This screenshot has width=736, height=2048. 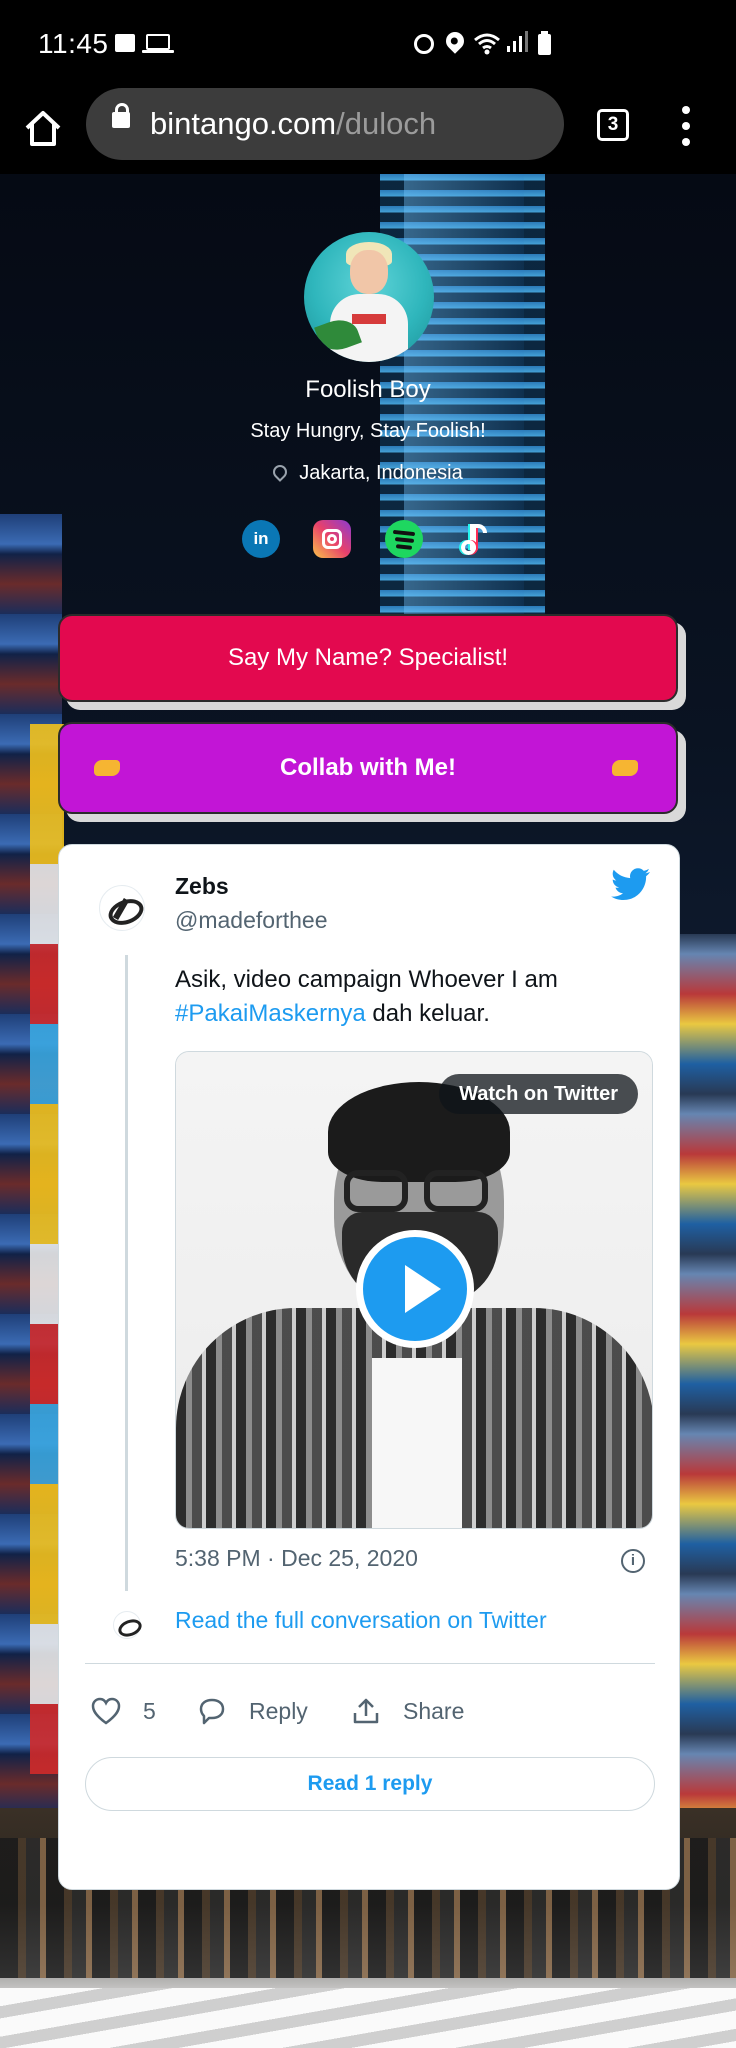 What do you see at coordinates (370, 540) in the screenshot?
I see `social-links: in` at bounding box center [370, 540].